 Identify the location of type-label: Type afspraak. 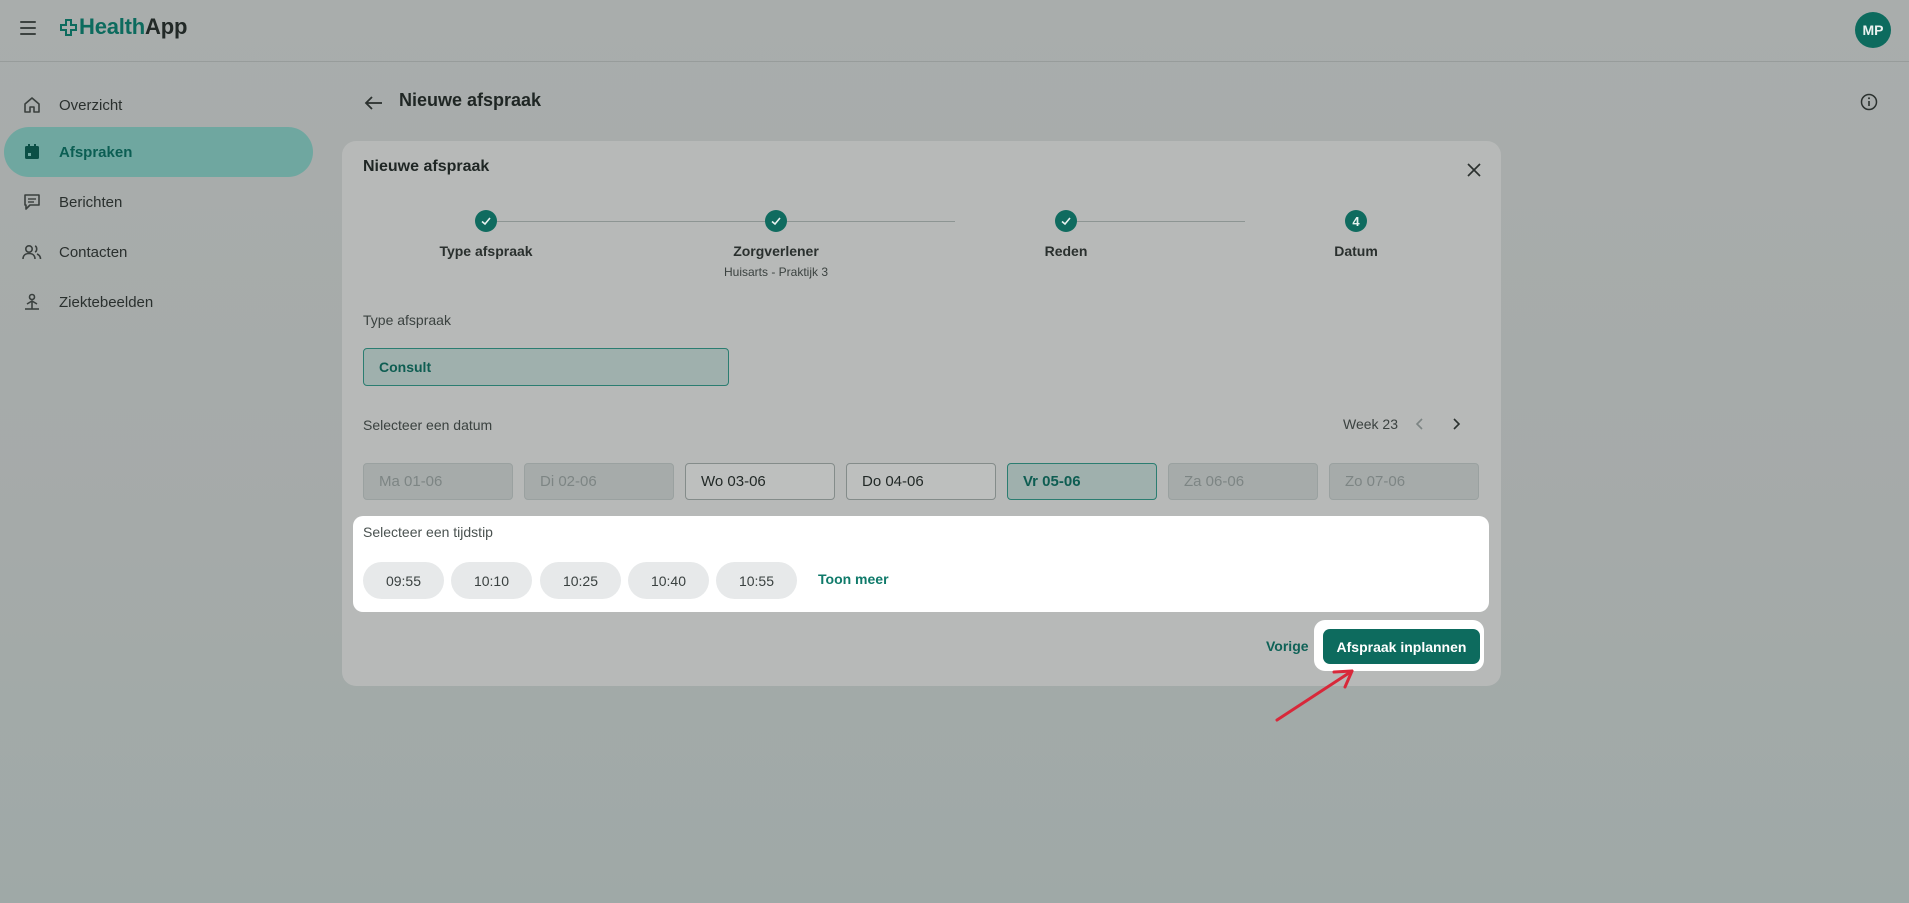
(407, 320).